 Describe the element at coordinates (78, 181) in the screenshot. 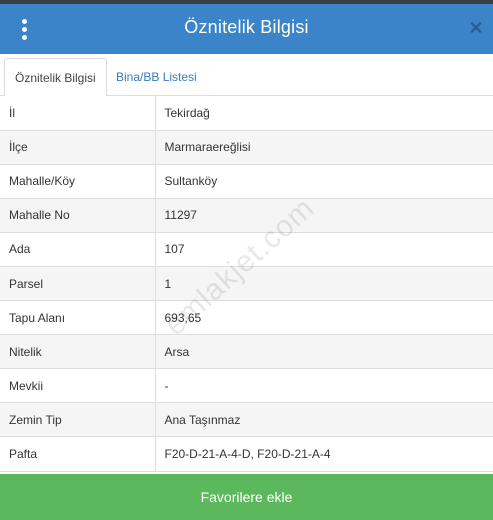

I see `row-label: Mahalle/Köy` at that location.